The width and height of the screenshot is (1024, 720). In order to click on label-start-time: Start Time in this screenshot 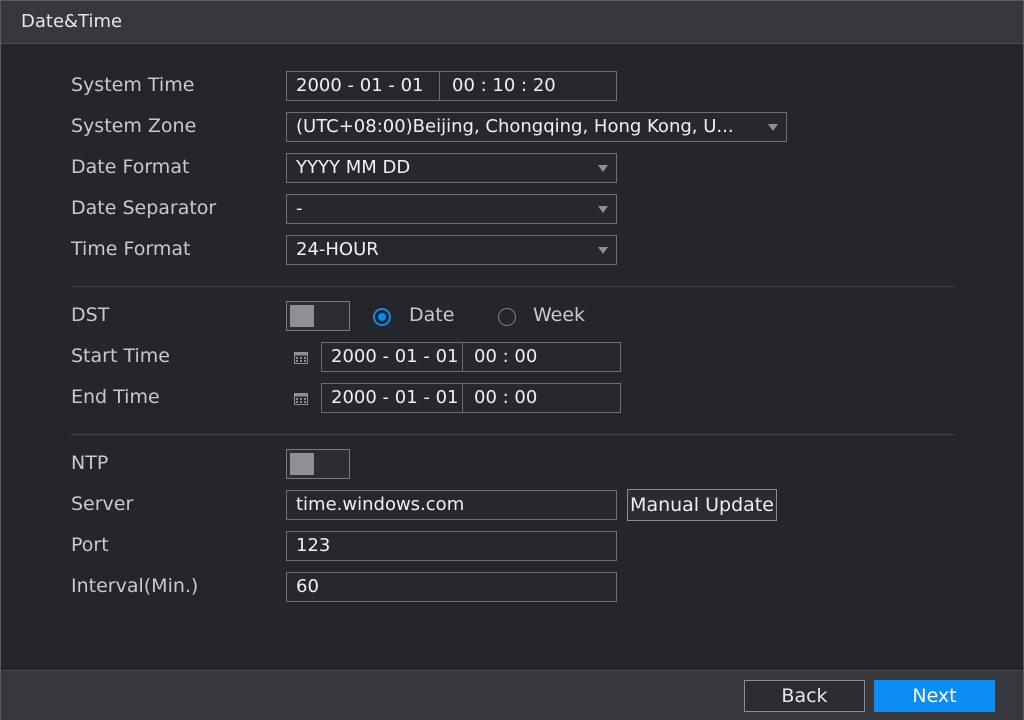, I will do `click(120, 356)`.